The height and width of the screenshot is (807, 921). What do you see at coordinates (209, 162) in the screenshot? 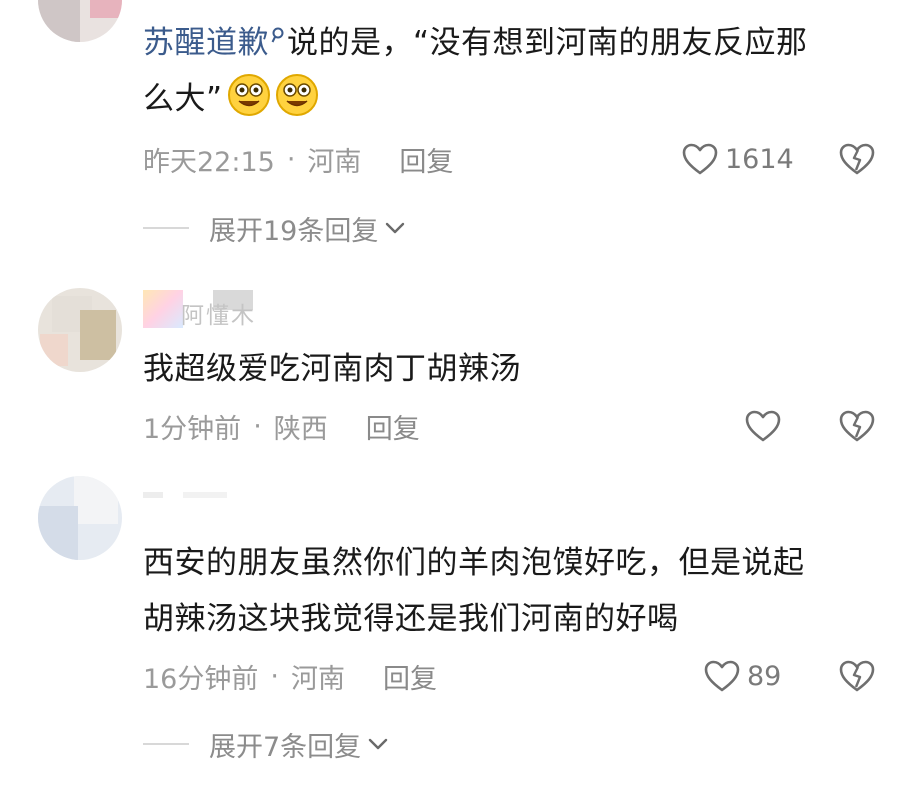
I see `comment-time: 昨天22:15` at bounding box center [209, 162].